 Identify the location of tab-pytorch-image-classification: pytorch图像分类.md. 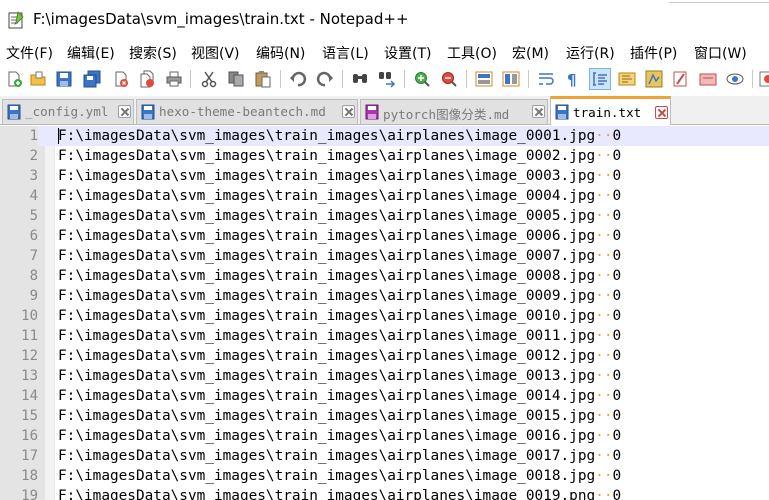
(454, 111).